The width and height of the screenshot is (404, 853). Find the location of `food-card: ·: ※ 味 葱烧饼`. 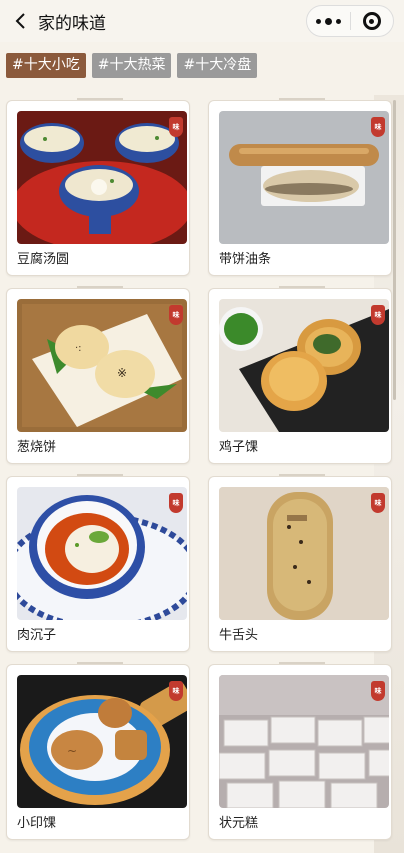

food-card: ·: ※ 味 葱烧饼 is located at coordinates (98, 375).